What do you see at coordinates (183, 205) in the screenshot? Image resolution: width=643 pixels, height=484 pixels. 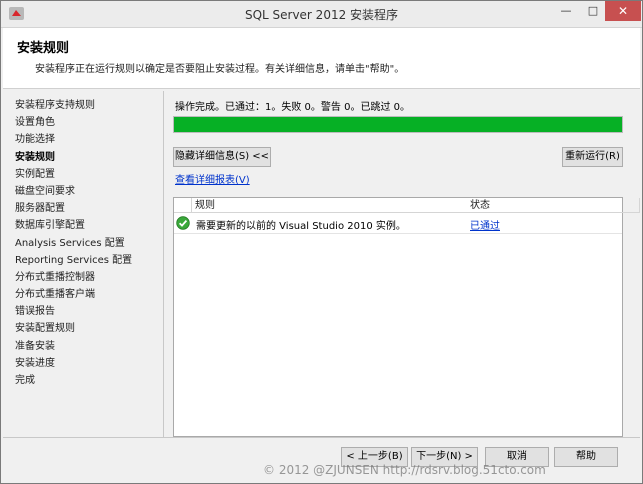 I see `column-header-icon` at bounding box center [183, 205].